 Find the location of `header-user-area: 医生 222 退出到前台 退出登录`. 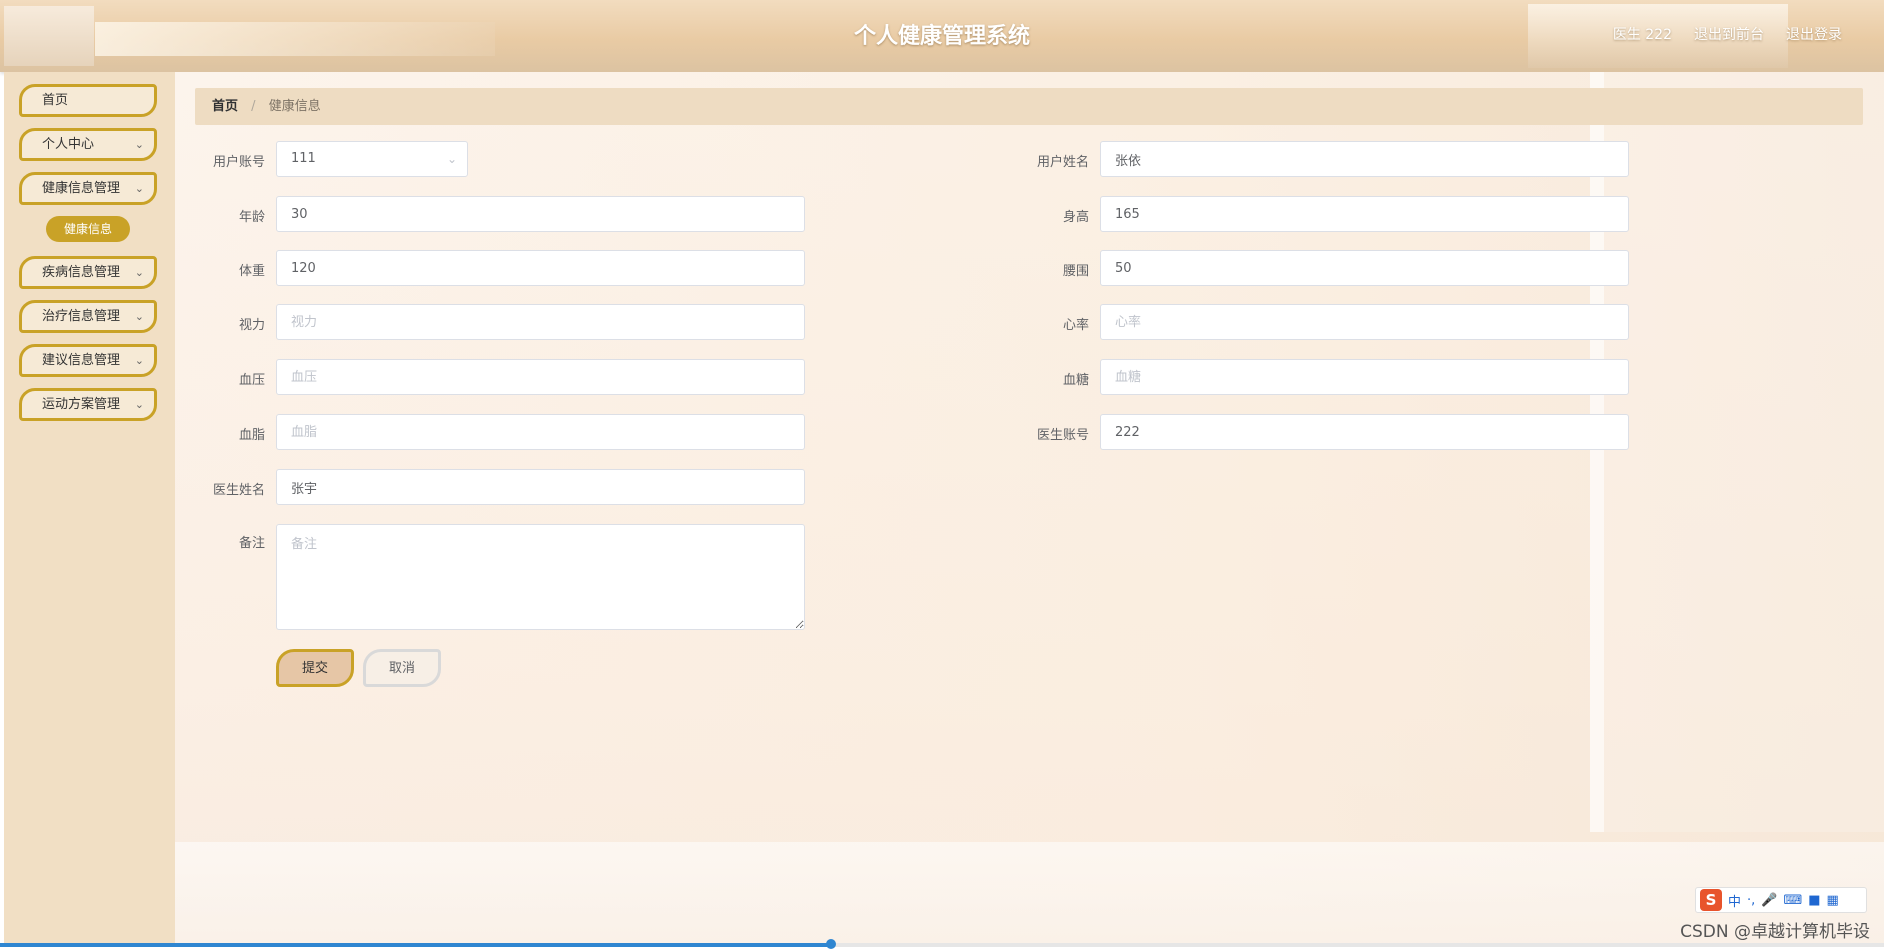

header-user-area: 医生 222 退出到前台 退出登录 is located at coordinates (1727, 34).